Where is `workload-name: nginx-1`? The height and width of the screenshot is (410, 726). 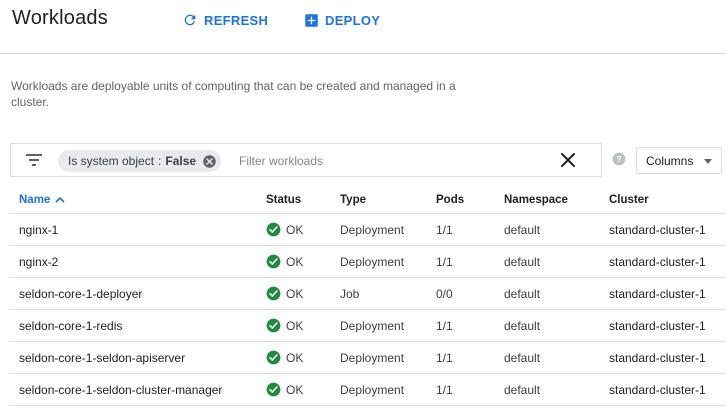 workload-name: nginx-1 is located at coordinates (38, 229).